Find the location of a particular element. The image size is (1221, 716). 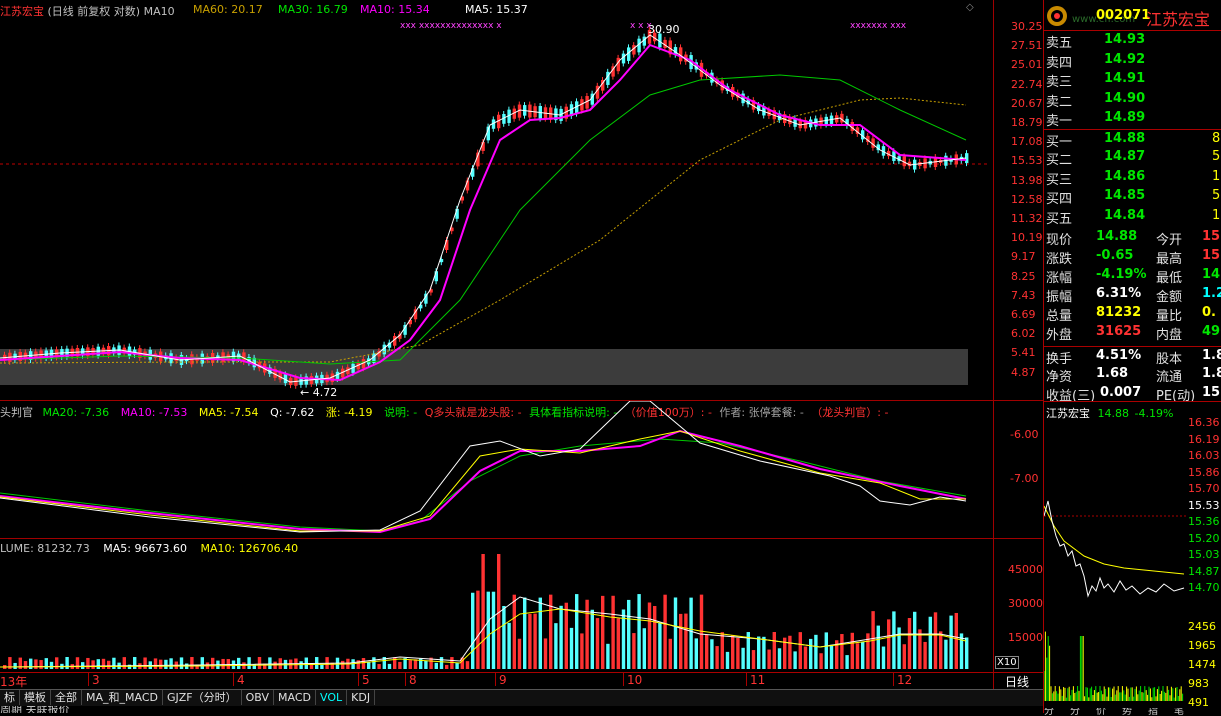

intraday-tab: 价 is located at coordinates (1101, 712).